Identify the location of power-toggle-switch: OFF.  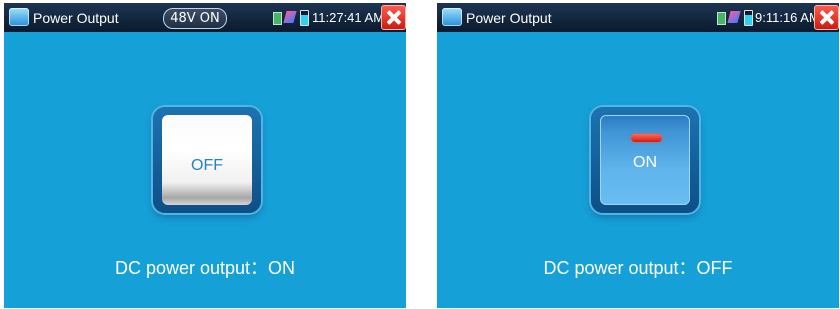
(207, 160).